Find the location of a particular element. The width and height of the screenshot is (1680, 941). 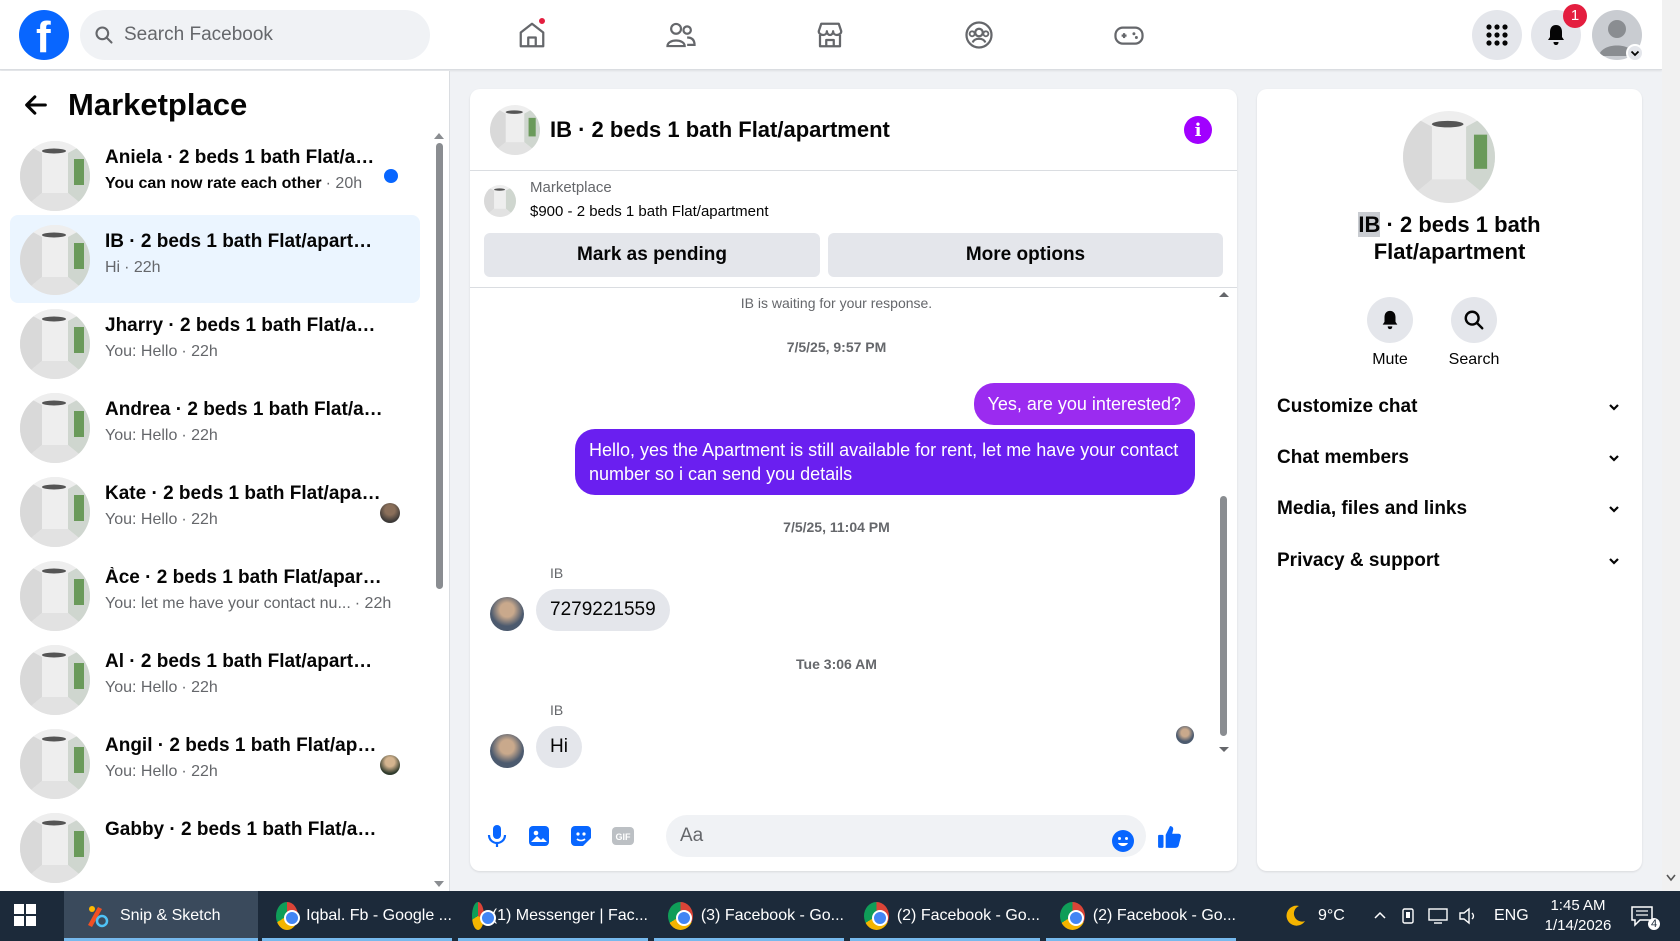

sidebar-scroll-thumb is located at coordinates (439, 366).